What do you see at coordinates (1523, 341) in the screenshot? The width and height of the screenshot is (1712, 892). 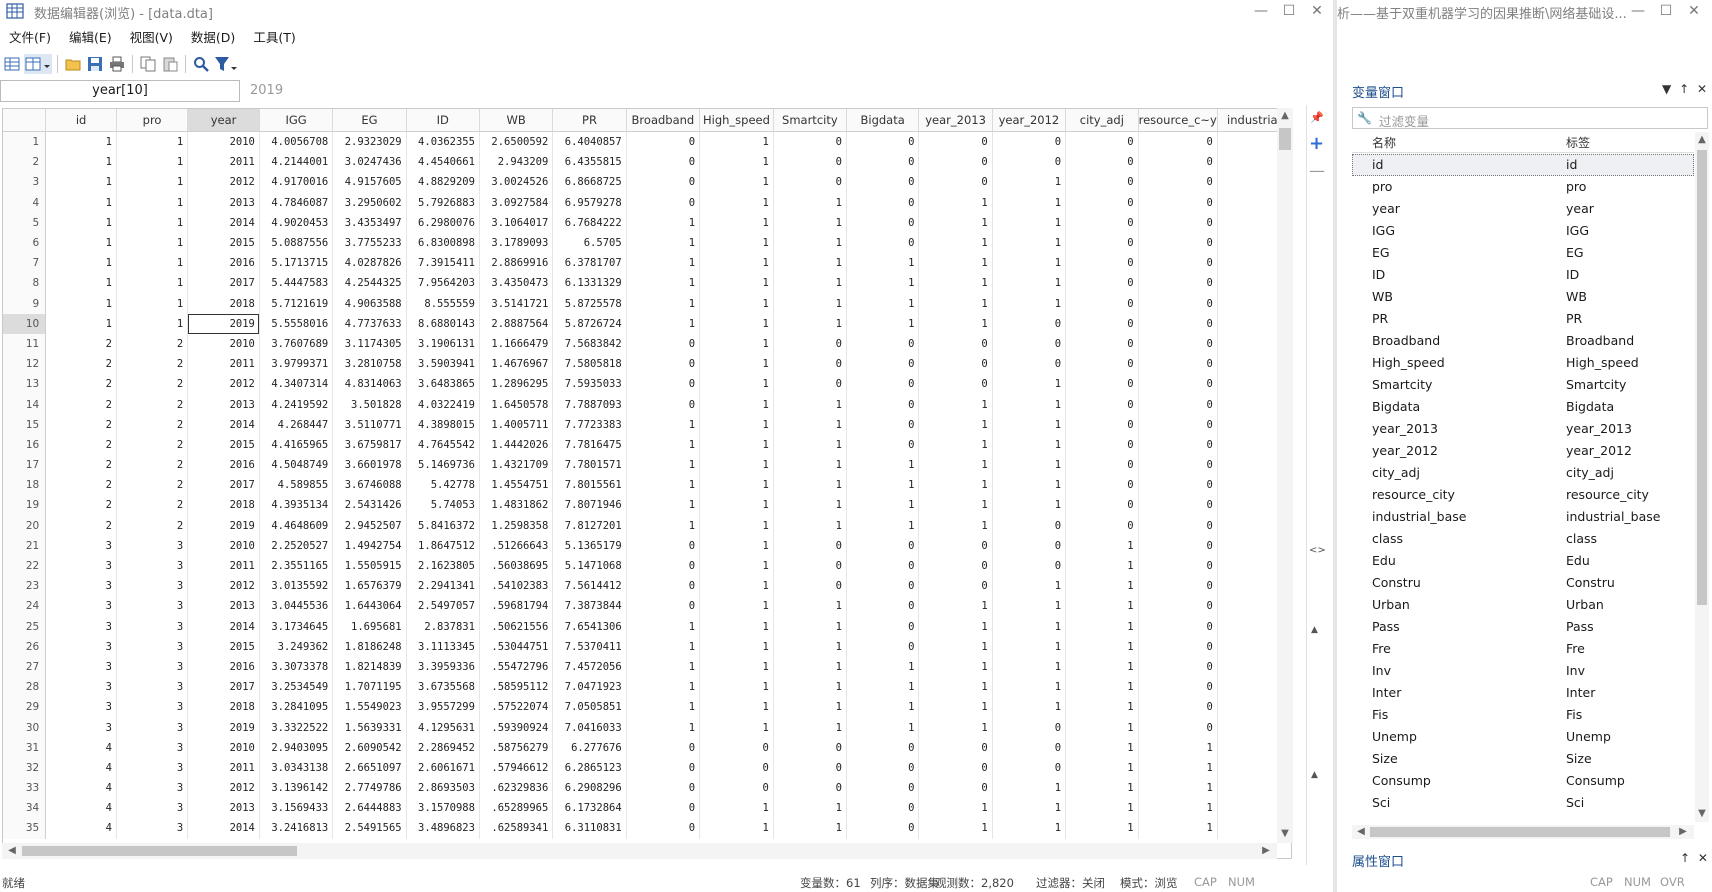 I see `variable-row: Broadband Broadband` at bounding box center [1523, 341].